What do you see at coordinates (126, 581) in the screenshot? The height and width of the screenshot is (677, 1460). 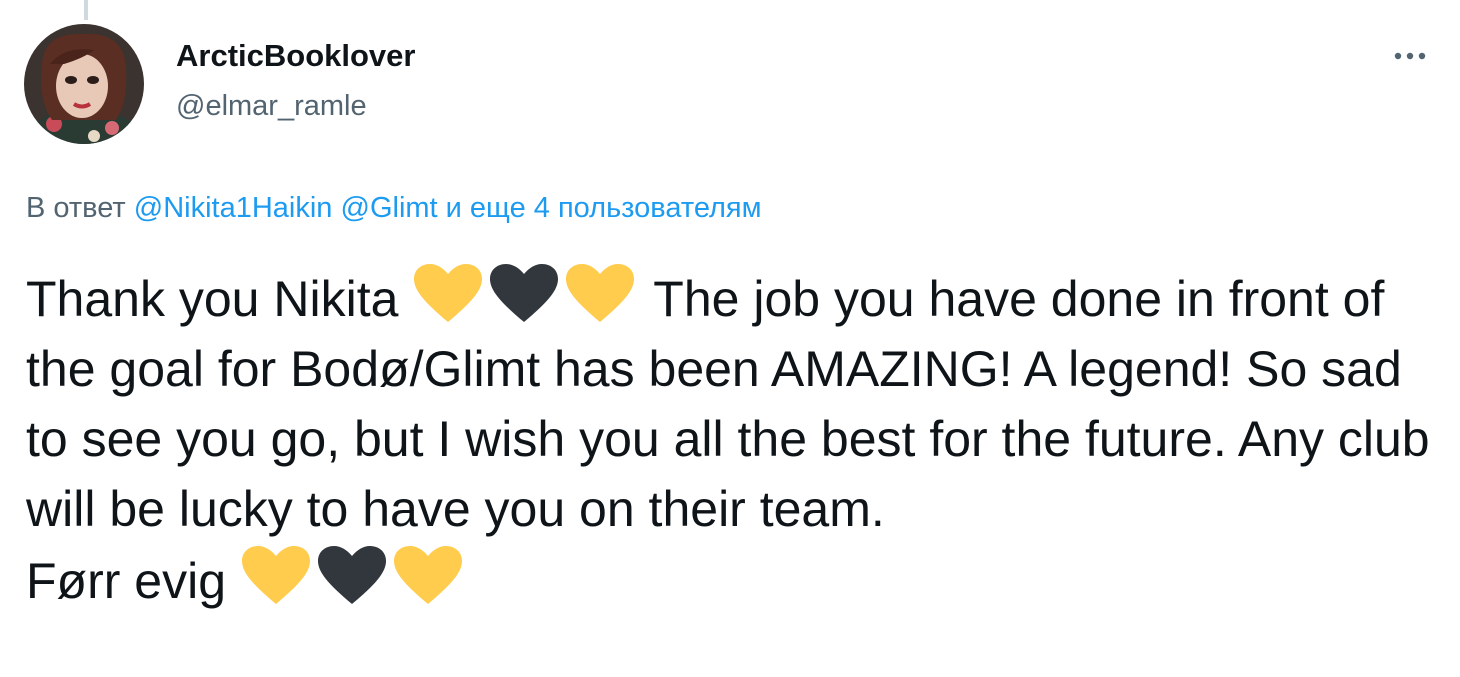 I see `tweet-text-part-3: Førr evig` at bounding box center [126, 581].